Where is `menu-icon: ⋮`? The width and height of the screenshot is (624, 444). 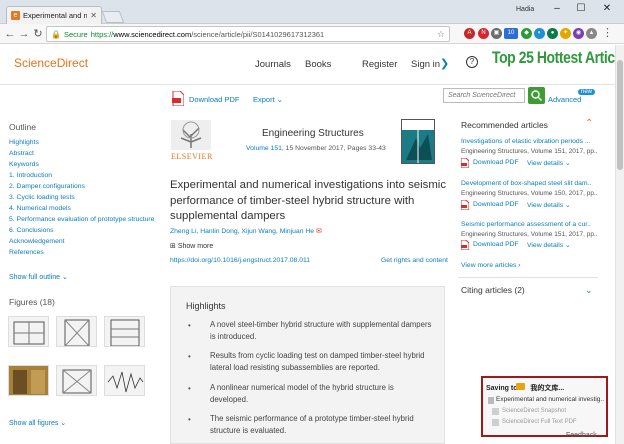
menu-icon: ⋮ is located at coordinates (607, 32).